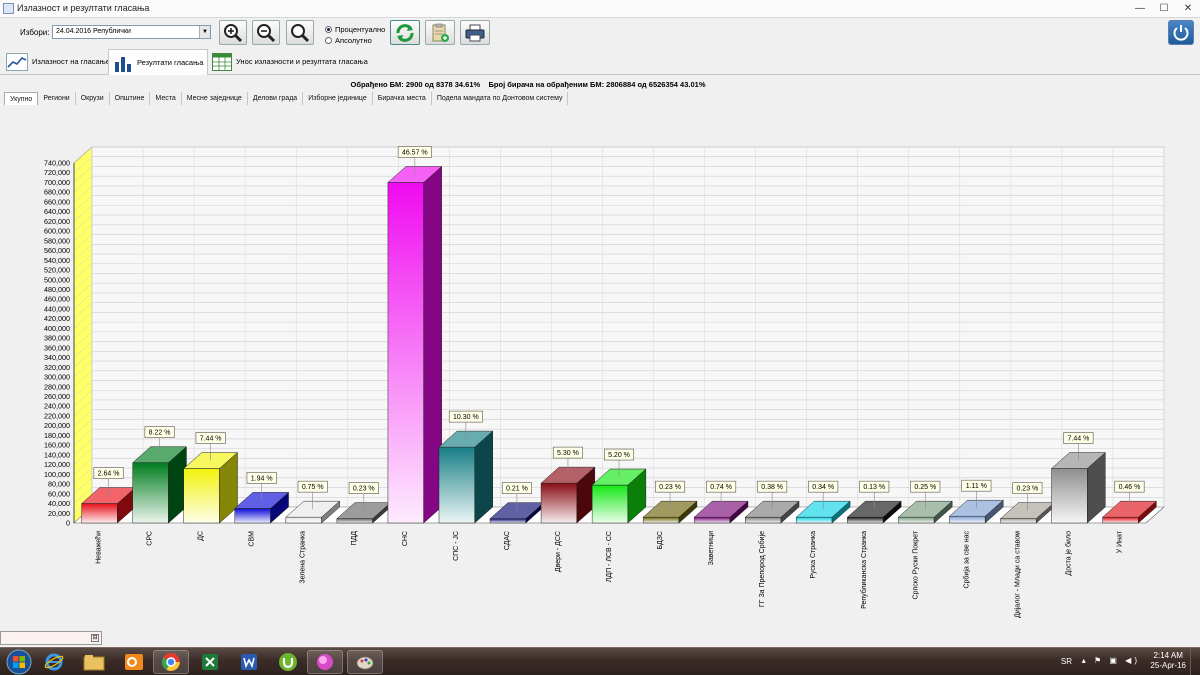  I want to click on x-tick-label: Руска Странка, so click(813, 555).